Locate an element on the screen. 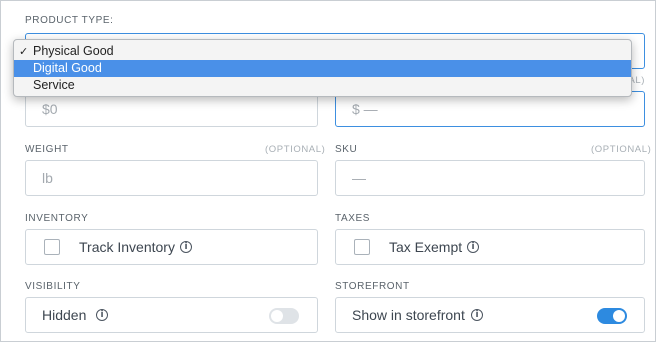  option-physical-good: ✓ Physical Good is located at coordinates (322, 51).